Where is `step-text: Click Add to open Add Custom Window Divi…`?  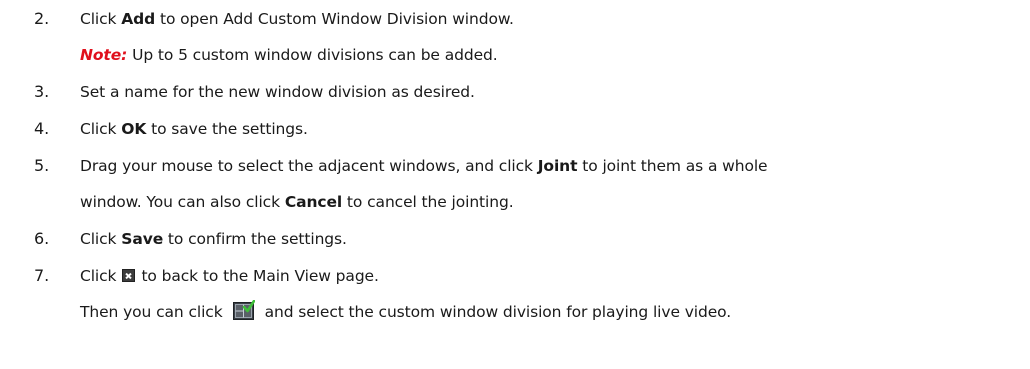 step-text: Click Add to open Add Custom Window Divi… is located at coordinates (297, 19).